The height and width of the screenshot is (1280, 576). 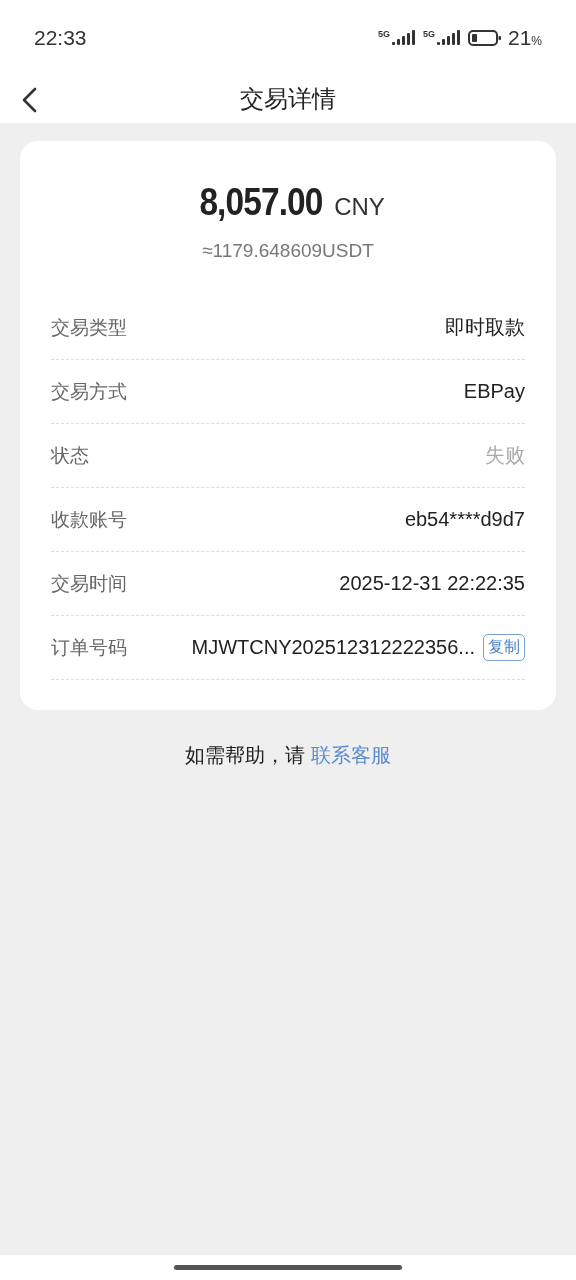 What do you see at coordinates (288, 251) in the screenshot?
I see `converted-amount: ≈1179.648609USDT` at bounding box center [288, 251].